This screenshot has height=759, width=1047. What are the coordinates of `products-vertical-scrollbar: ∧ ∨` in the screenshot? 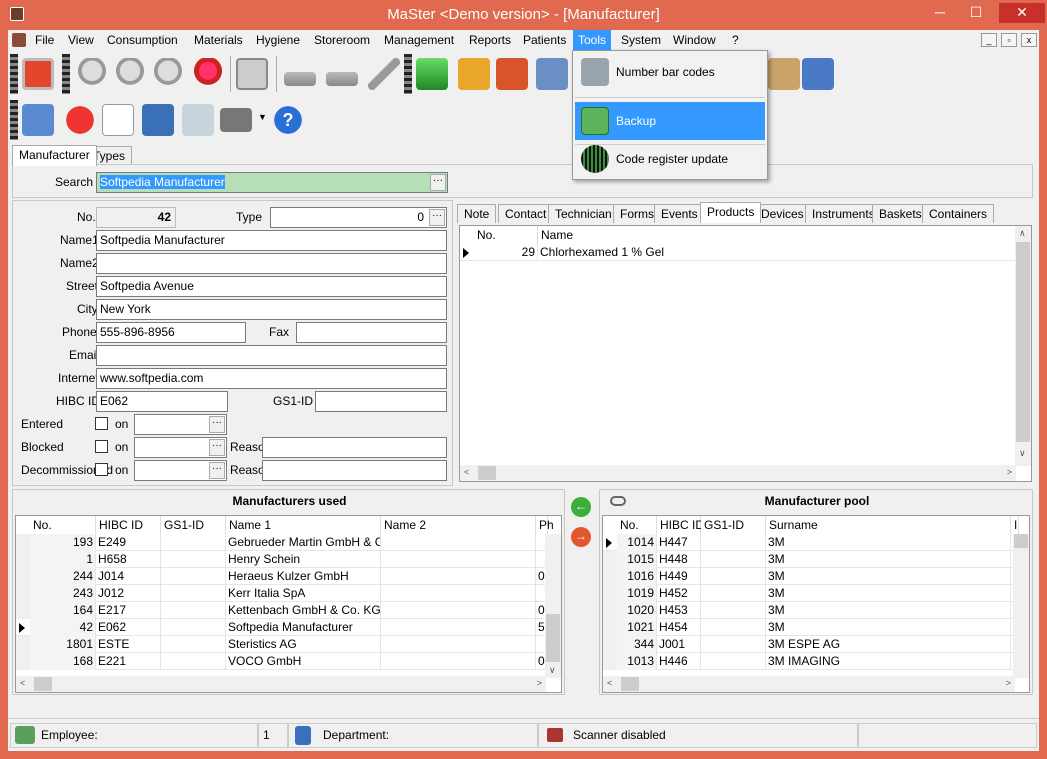 It's located at (1023, 346).